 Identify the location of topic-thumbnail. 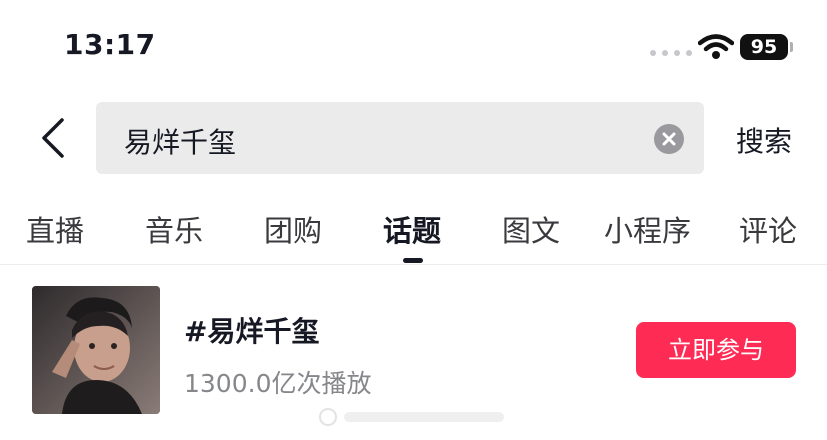
(96, 350).